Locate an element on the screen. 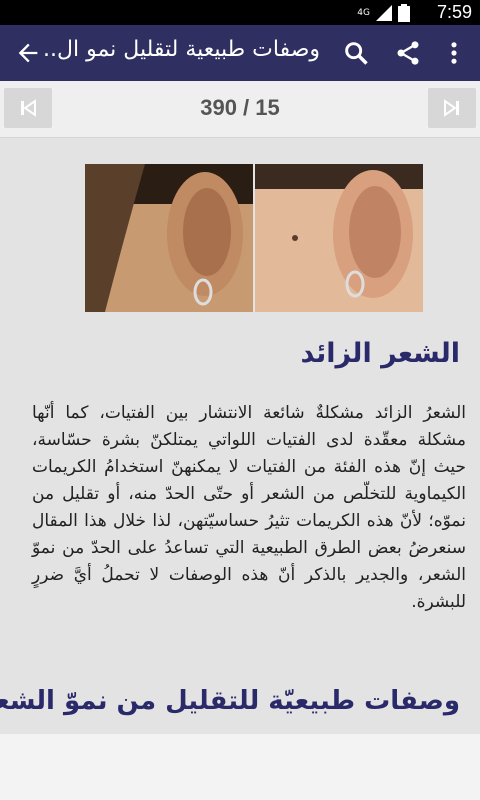  network-type-label: 4G is located at coordinates (363, 13).